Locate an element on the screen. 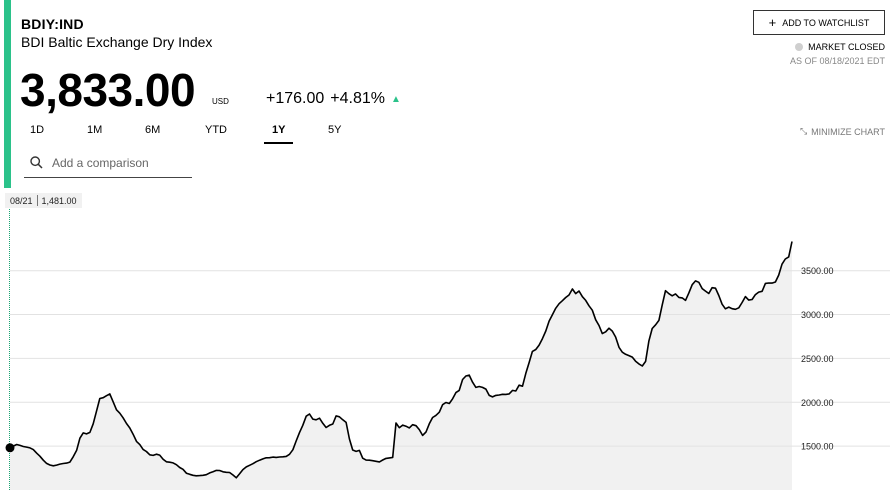 The image size is (891, 490). y-tick-label: 1500.00 is located at coordinates (817, 447).